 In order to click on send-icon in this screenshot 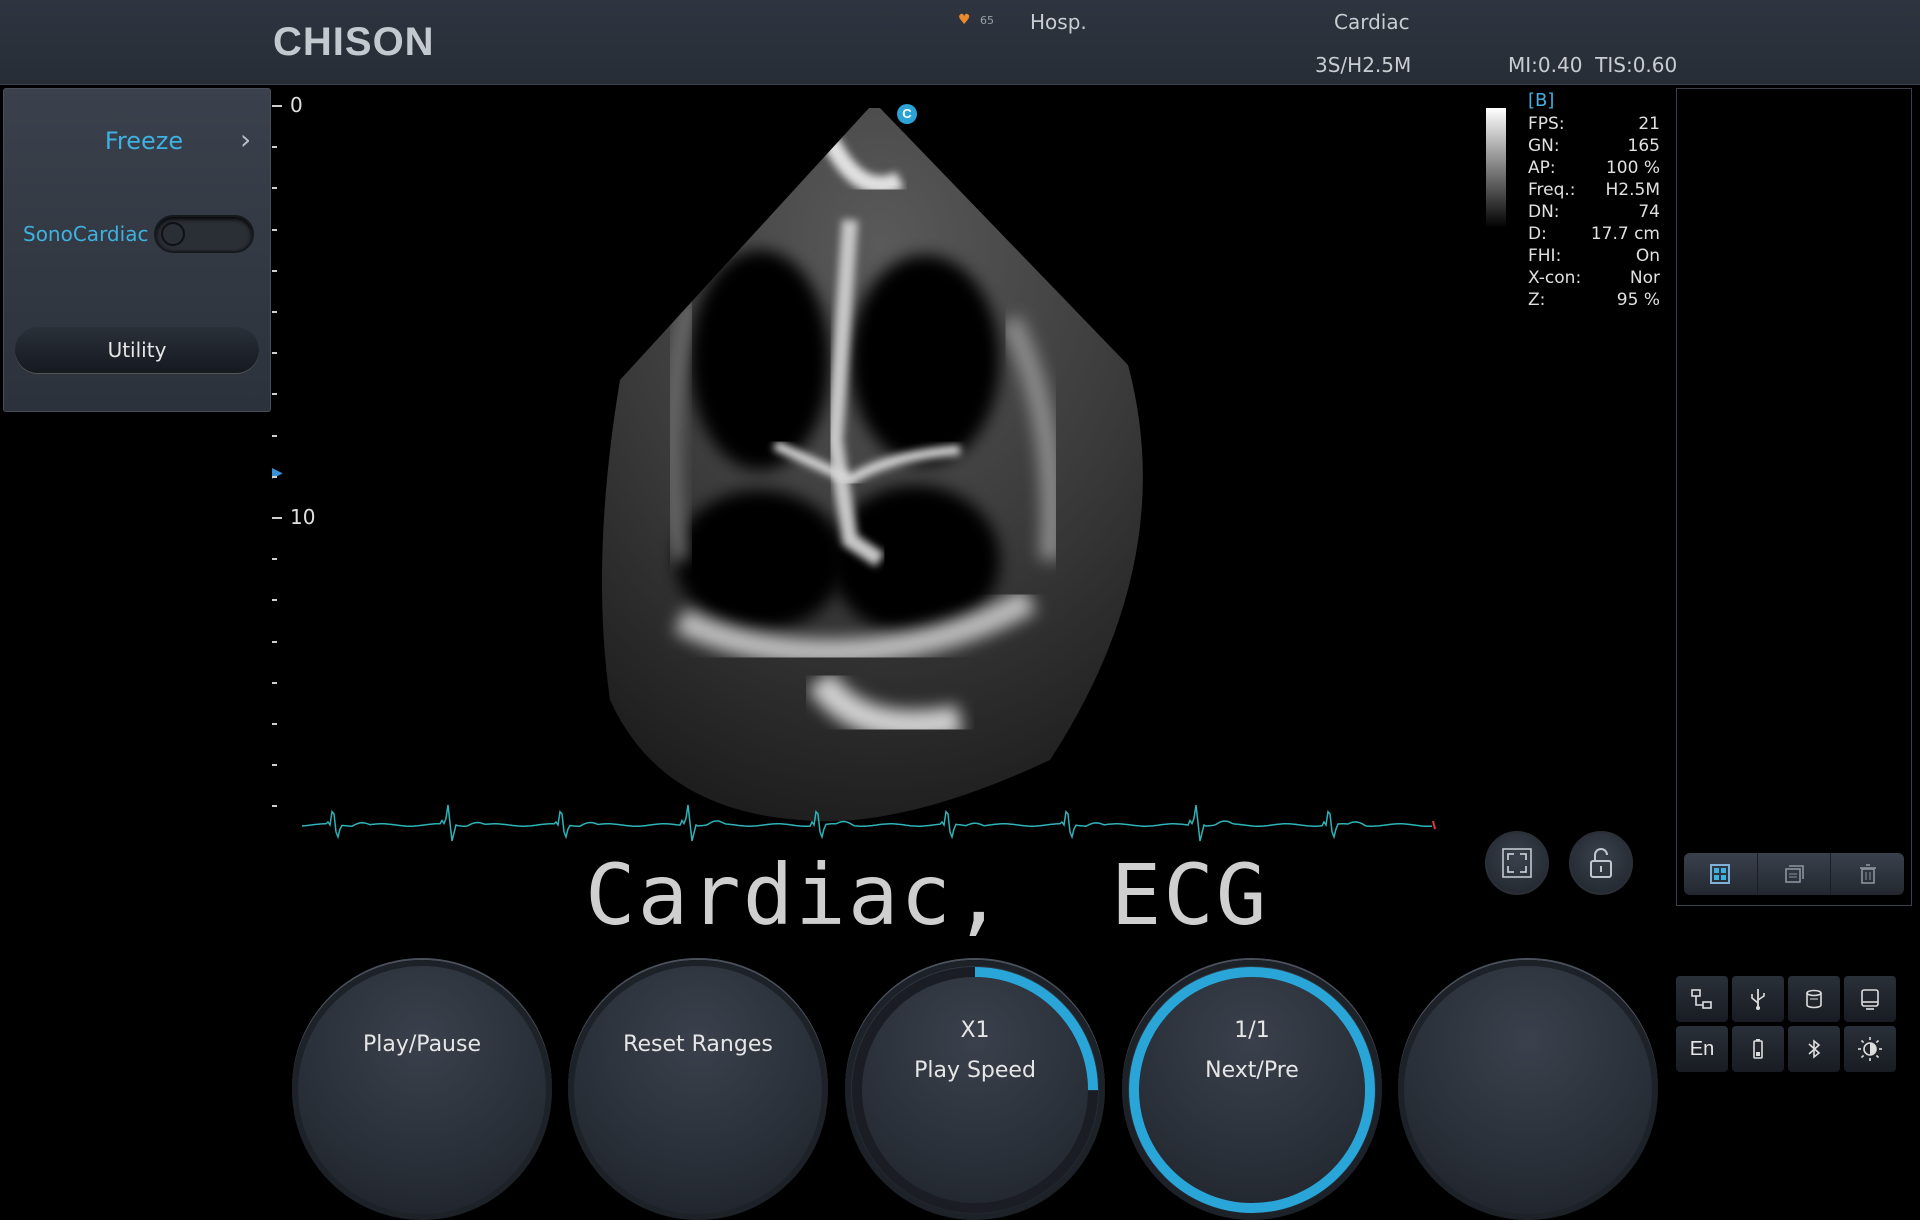, I will do `click(1795, 874)`.